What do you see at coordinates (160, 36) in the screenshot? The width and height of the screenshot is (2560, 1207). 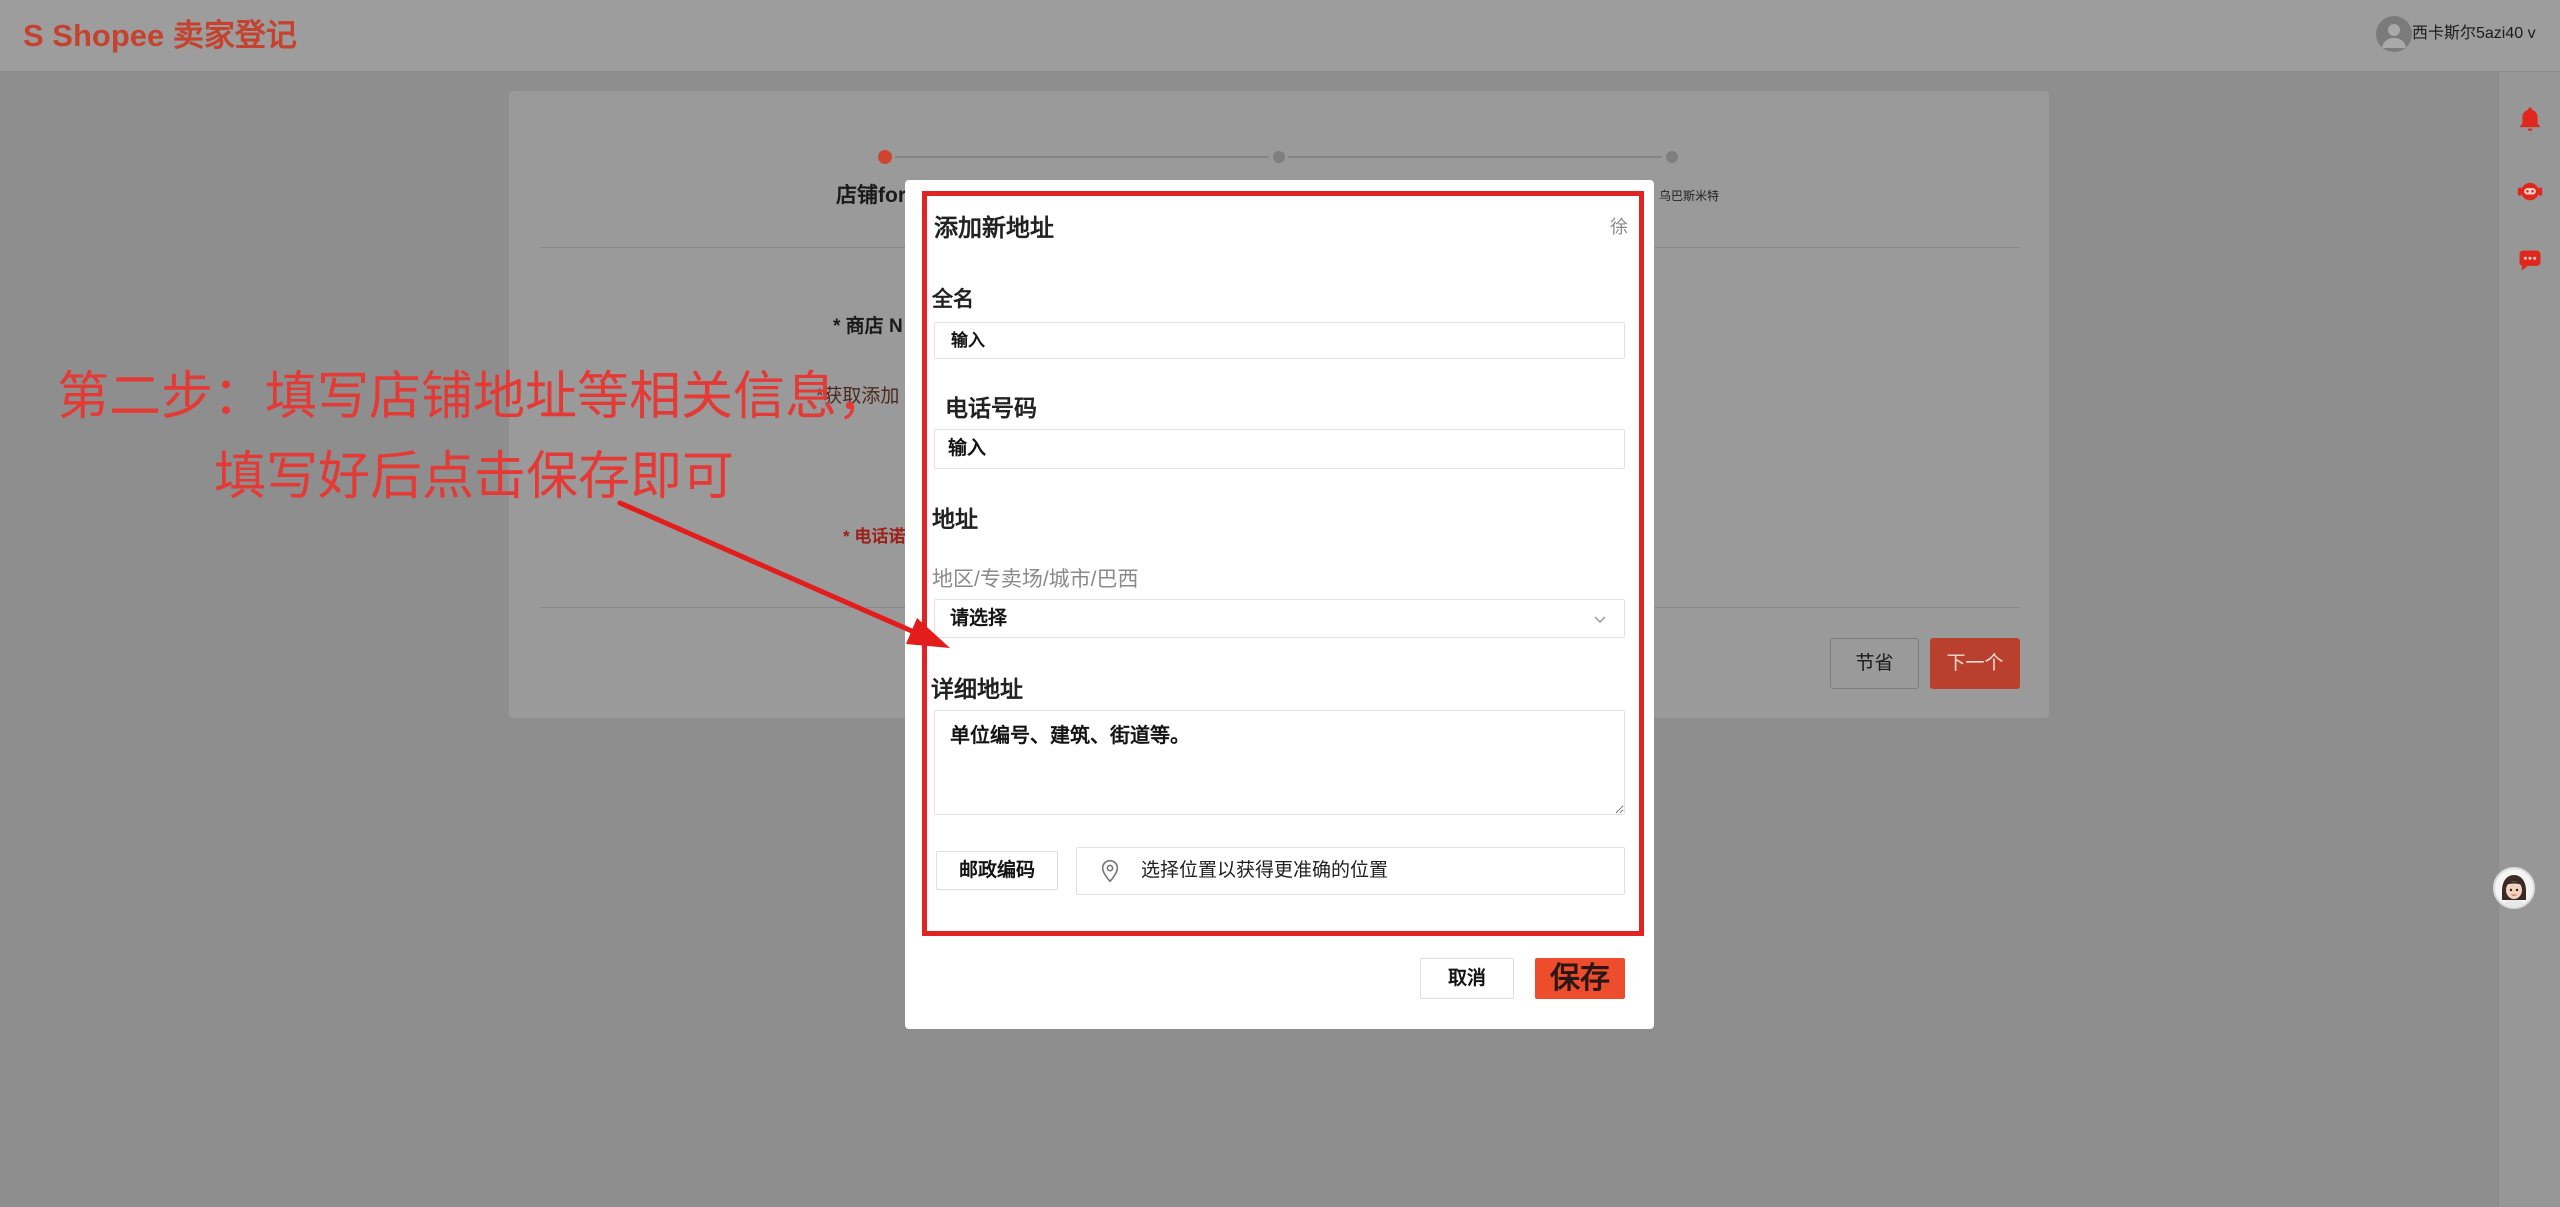 I see `shopee-seller-logo: S Shopee 卖家登记` at bounding box center [160, 36].